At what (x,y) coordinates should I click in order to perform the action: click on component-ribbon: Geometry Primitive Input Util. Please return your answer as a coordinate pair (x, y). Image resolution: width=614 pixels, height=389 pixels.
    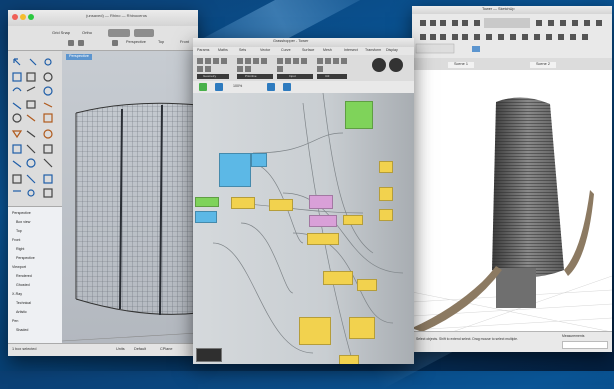
    Looking at the image, I should click on (303, 68).